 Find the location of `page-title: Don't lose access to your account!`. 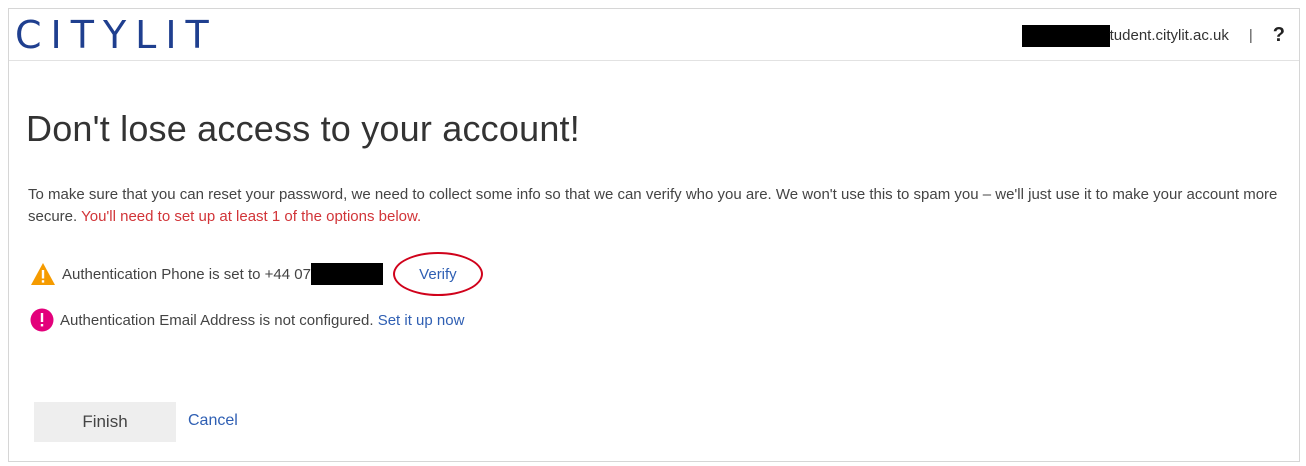

page-title: Don't lose access to your account! is located at coordinates (303, 128).